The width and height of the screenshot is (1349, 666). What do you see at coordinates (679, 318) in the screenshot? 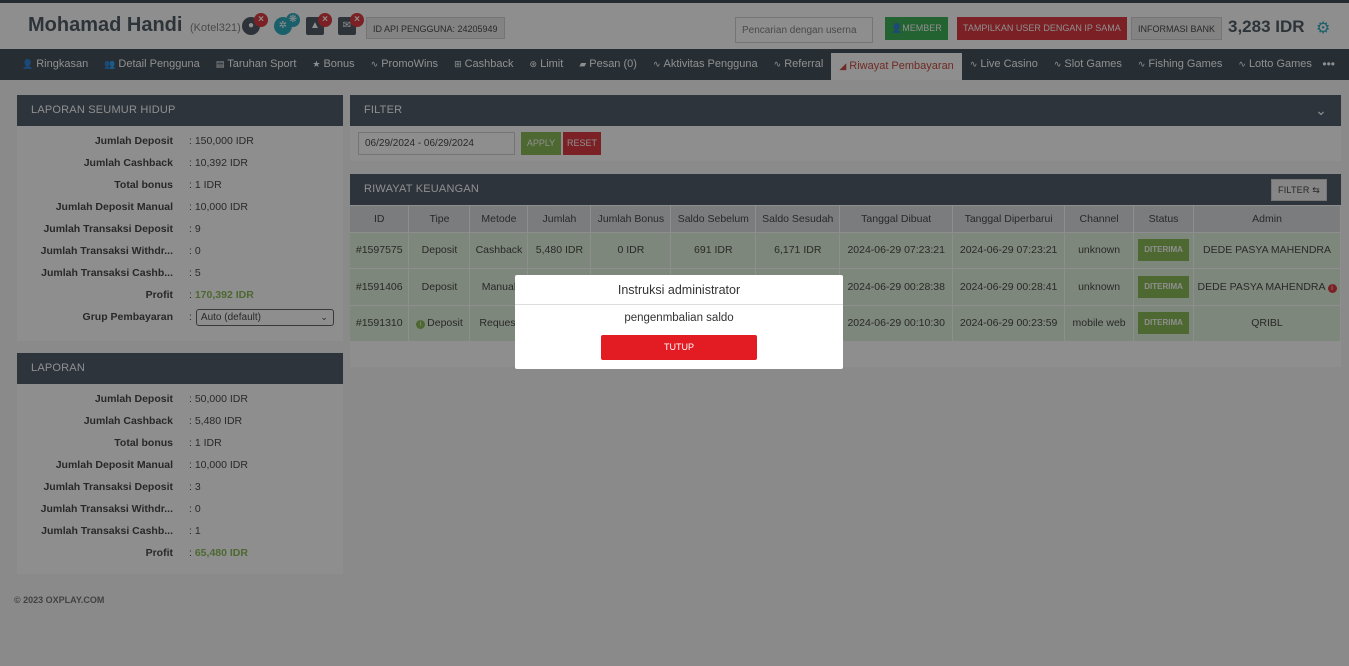
I see `modal-message: pengenmbalian saldo` at bounding box center [679, 318].